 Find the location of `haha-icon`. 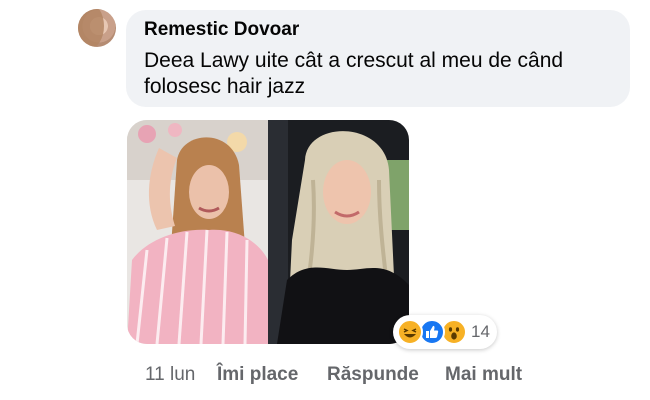

haha-icon is located at coordinates (410, 332).